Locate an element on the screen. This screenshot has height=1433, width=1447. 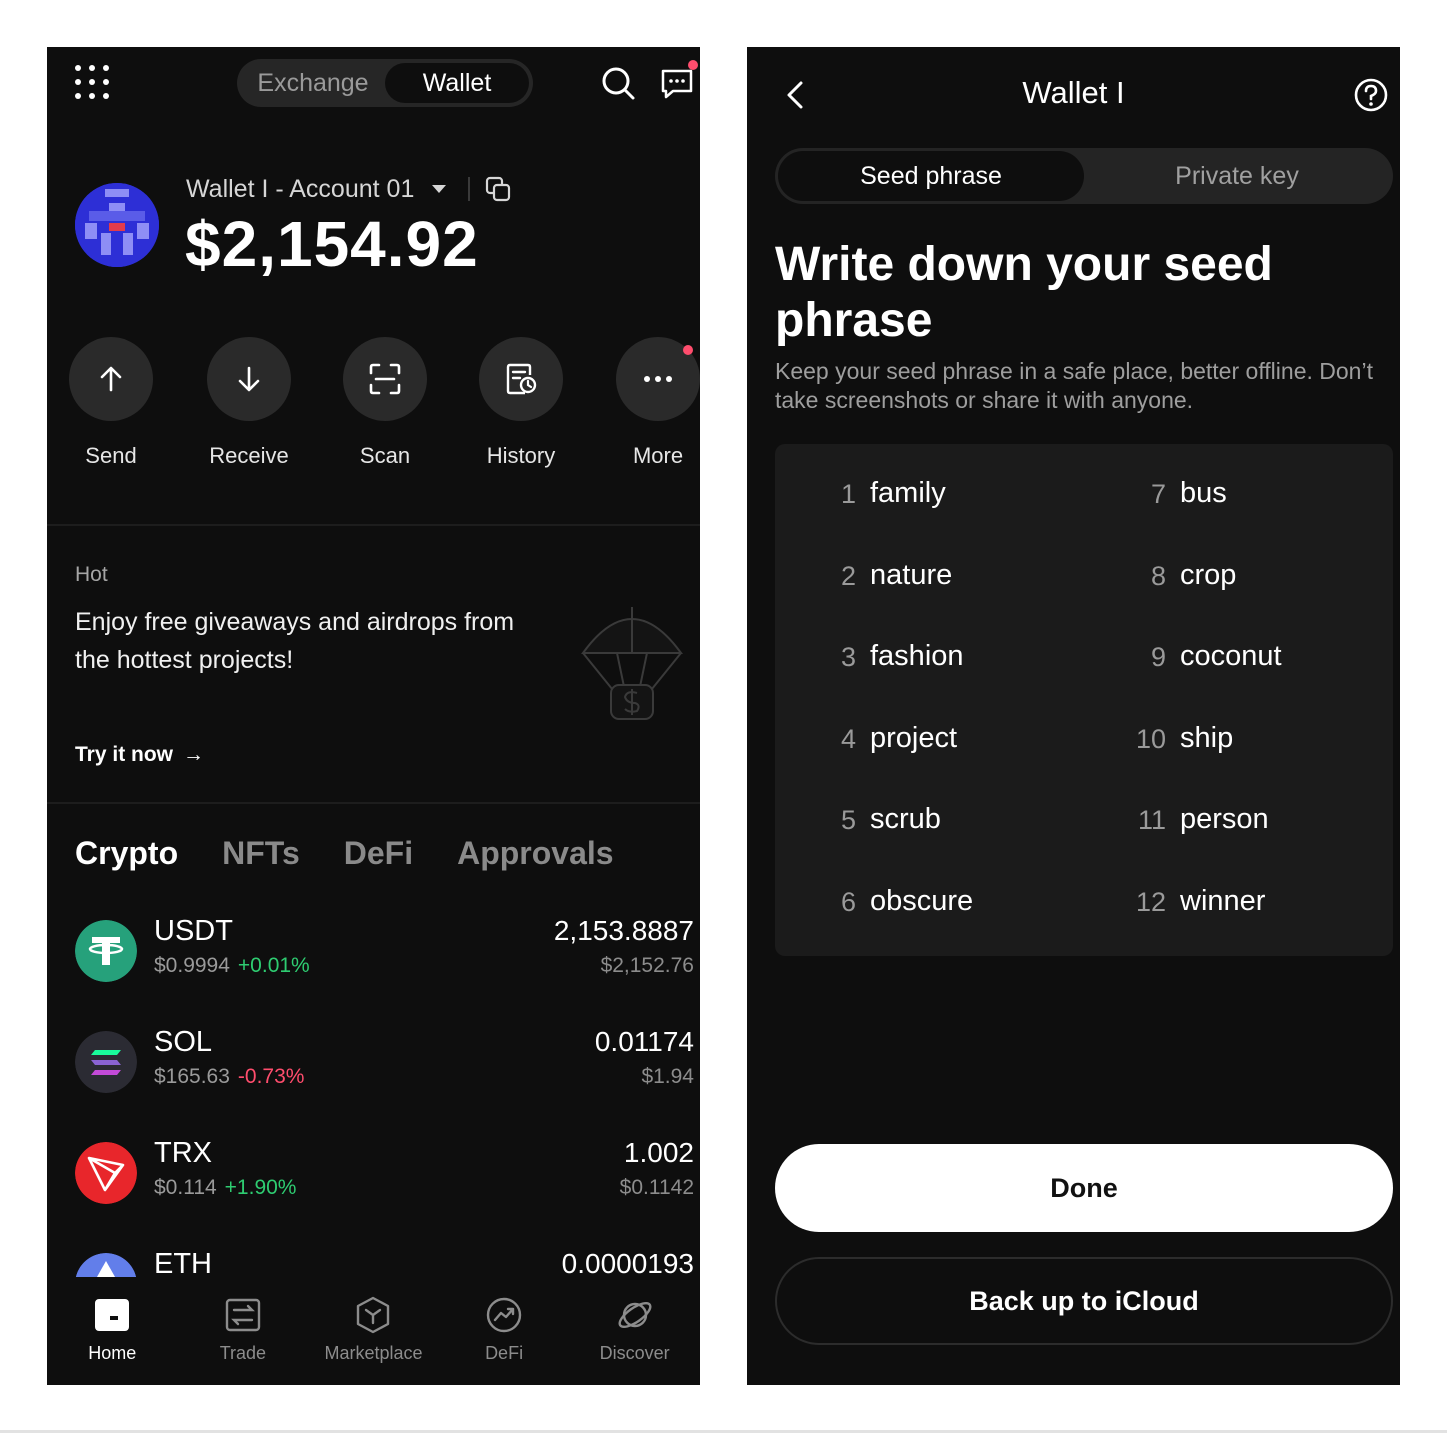
usdt-icon is located at coordinates (106, 951).